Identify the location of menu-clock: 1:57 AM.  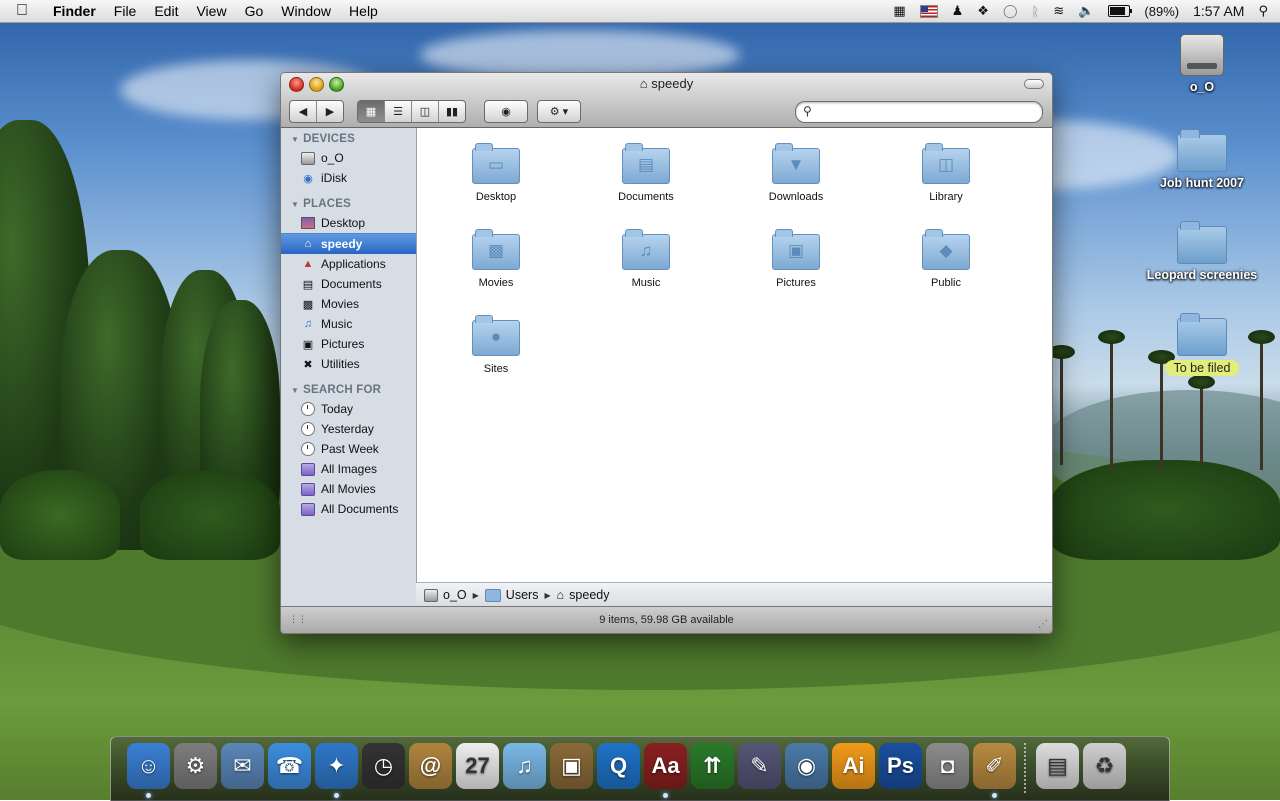
(1218, 11).